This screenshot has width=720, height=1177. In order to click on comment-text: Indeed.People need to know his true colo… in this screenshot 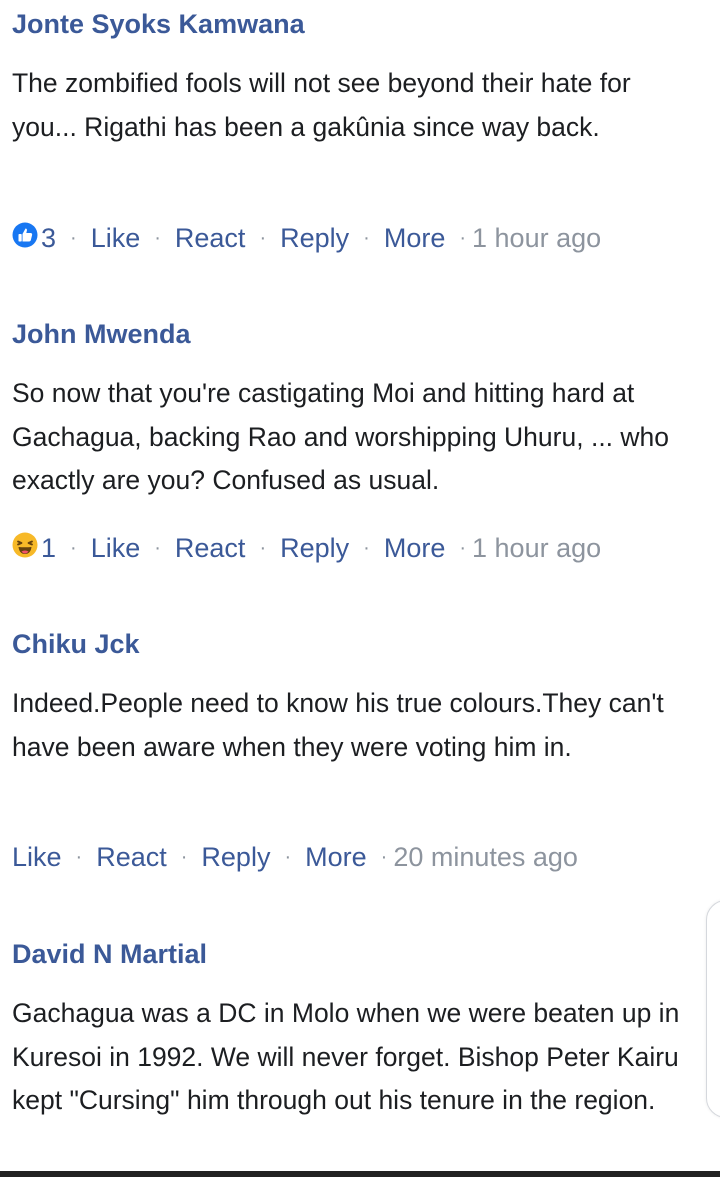, I will do `click(338, 725)`.